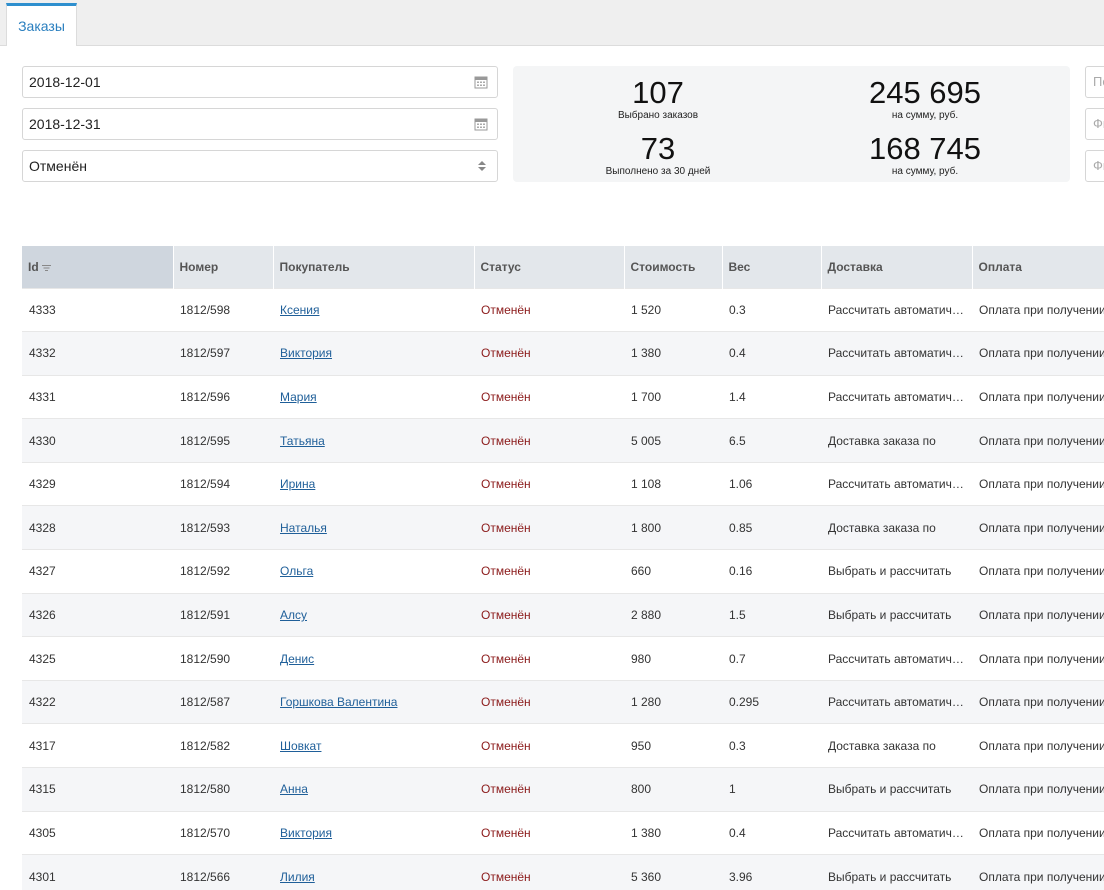 The image size is (1104, 890). What do you see at coordinates (98, 267) in the screenshot?
I see `column-header-id: Id` at bounding box center [98, 267].